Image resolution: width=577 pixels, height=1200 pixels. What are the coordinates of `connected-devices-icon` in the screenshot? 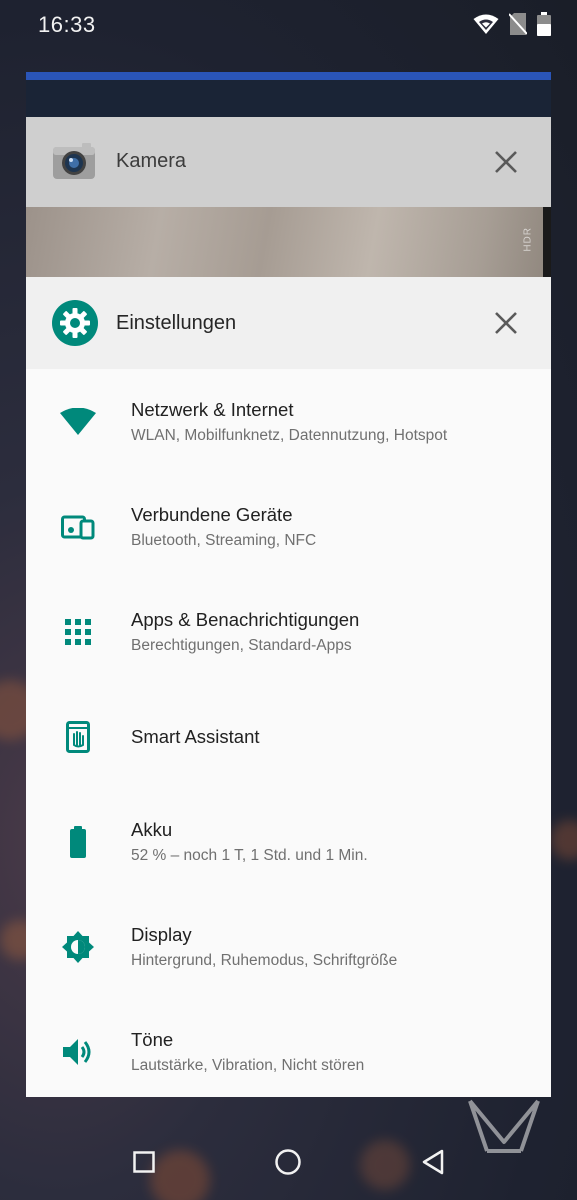 It's located at (78, 527).